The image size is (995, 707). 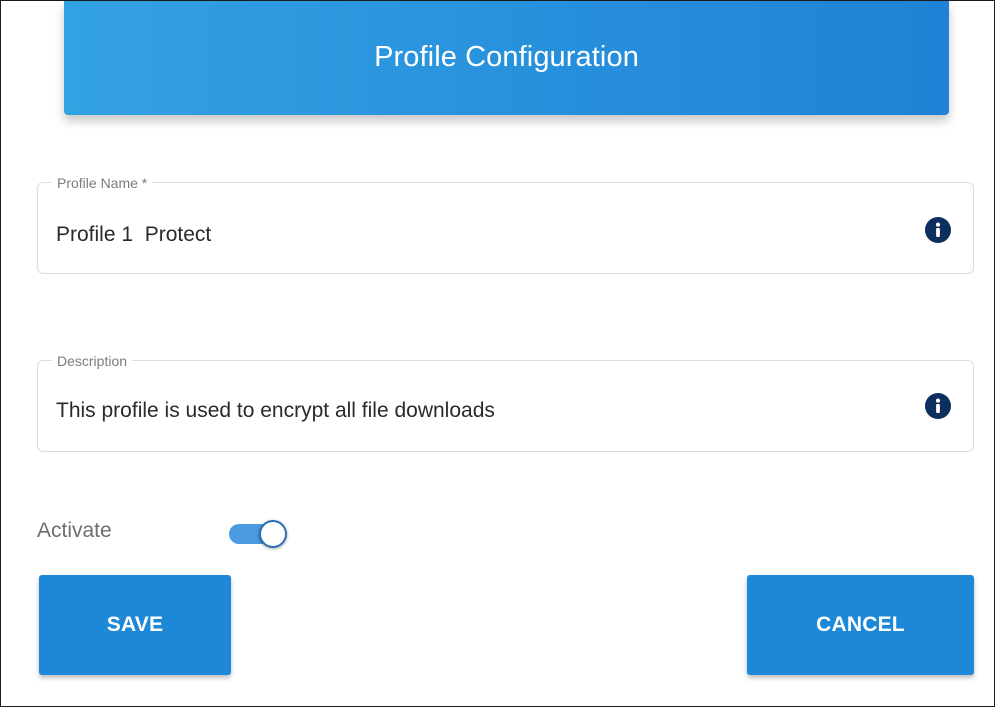 What do you see at coordinates (135, 625) in the screenshot?
I see `save-button: SAVE` at bounding box center [135, 625].